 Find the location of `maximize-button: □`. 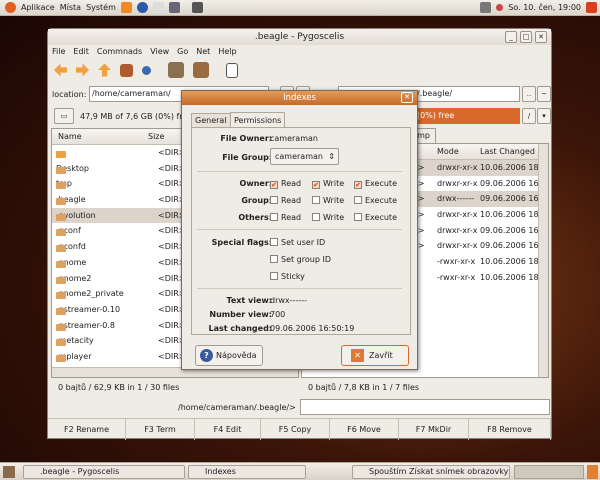

maximize-button: □ is located at coordinates (526, 37).